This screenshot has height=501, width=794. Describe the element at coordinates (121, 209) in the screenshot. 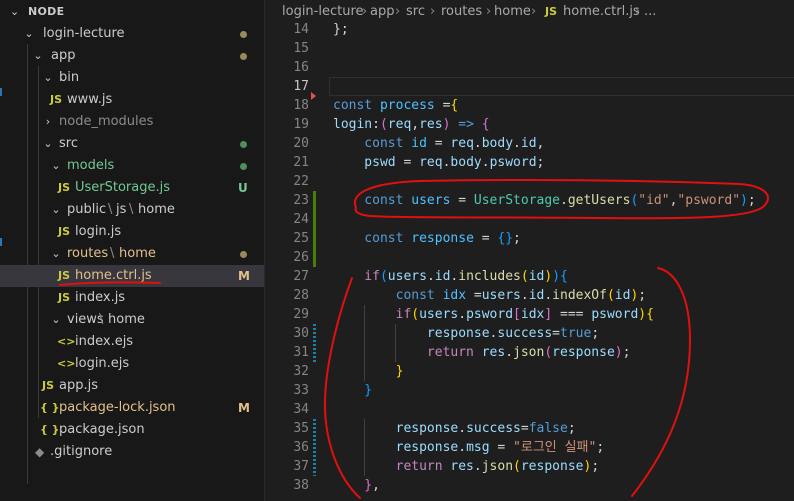

I see `tree-label: js` at that location.